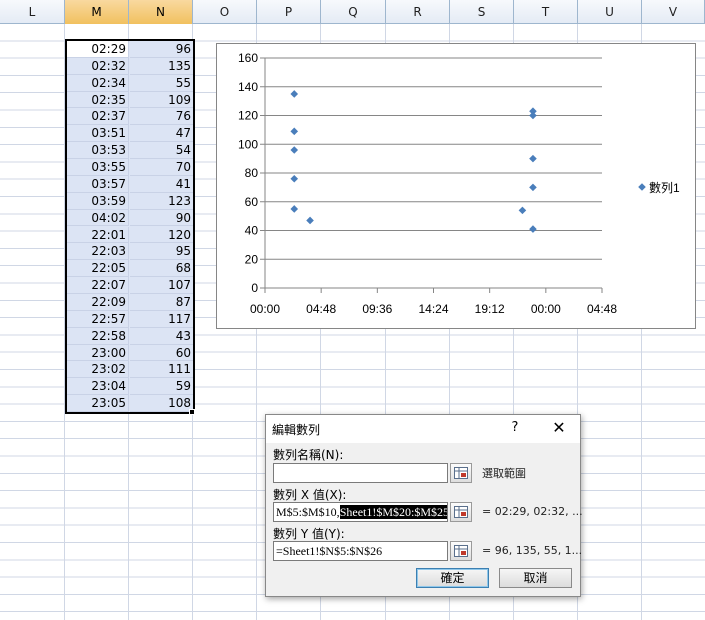 This screenshot has height=620, width=705. Describe the element at coordinates (161, 201) in the screenshot. I see `value-cell: 123` at that location.